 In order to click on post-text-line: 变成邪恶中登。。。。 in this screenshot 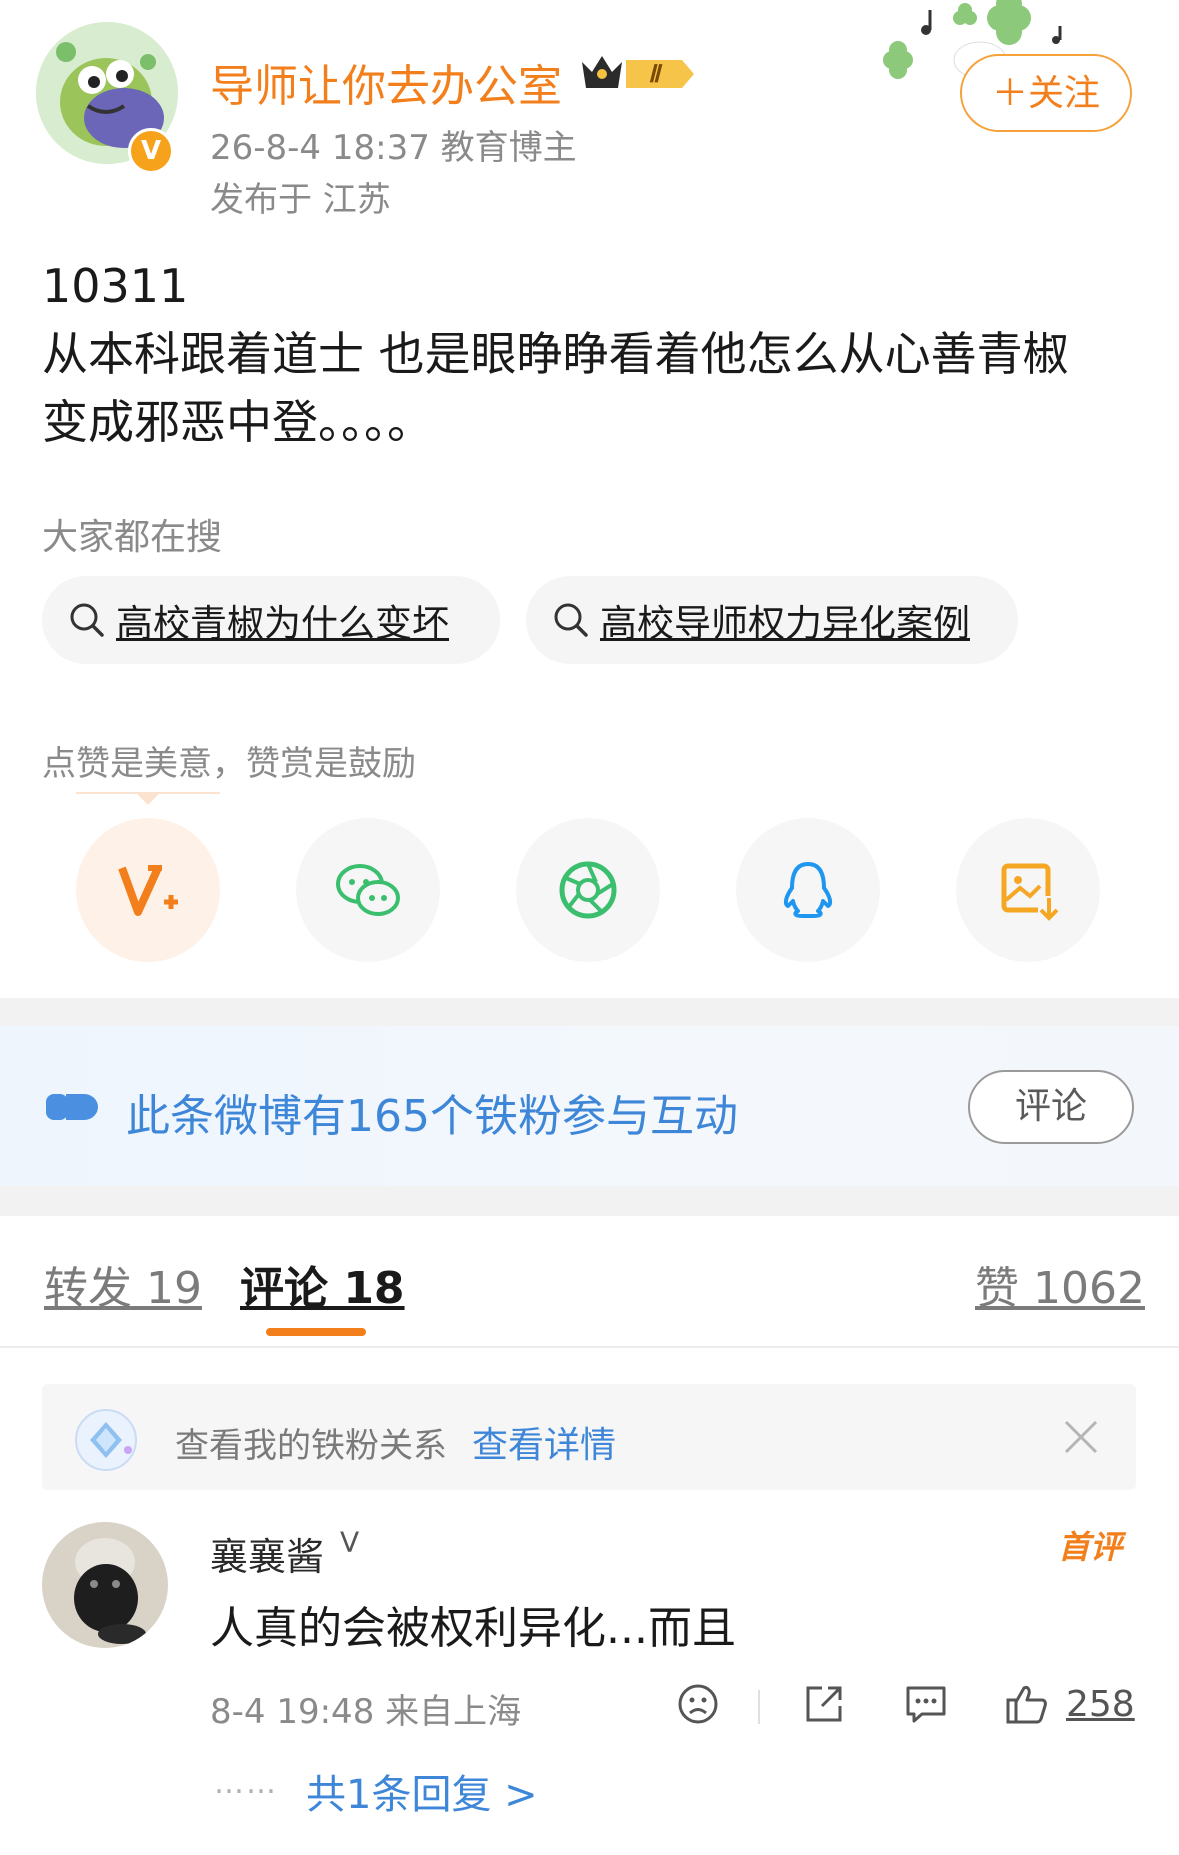, I will do `click(237, 422)`.